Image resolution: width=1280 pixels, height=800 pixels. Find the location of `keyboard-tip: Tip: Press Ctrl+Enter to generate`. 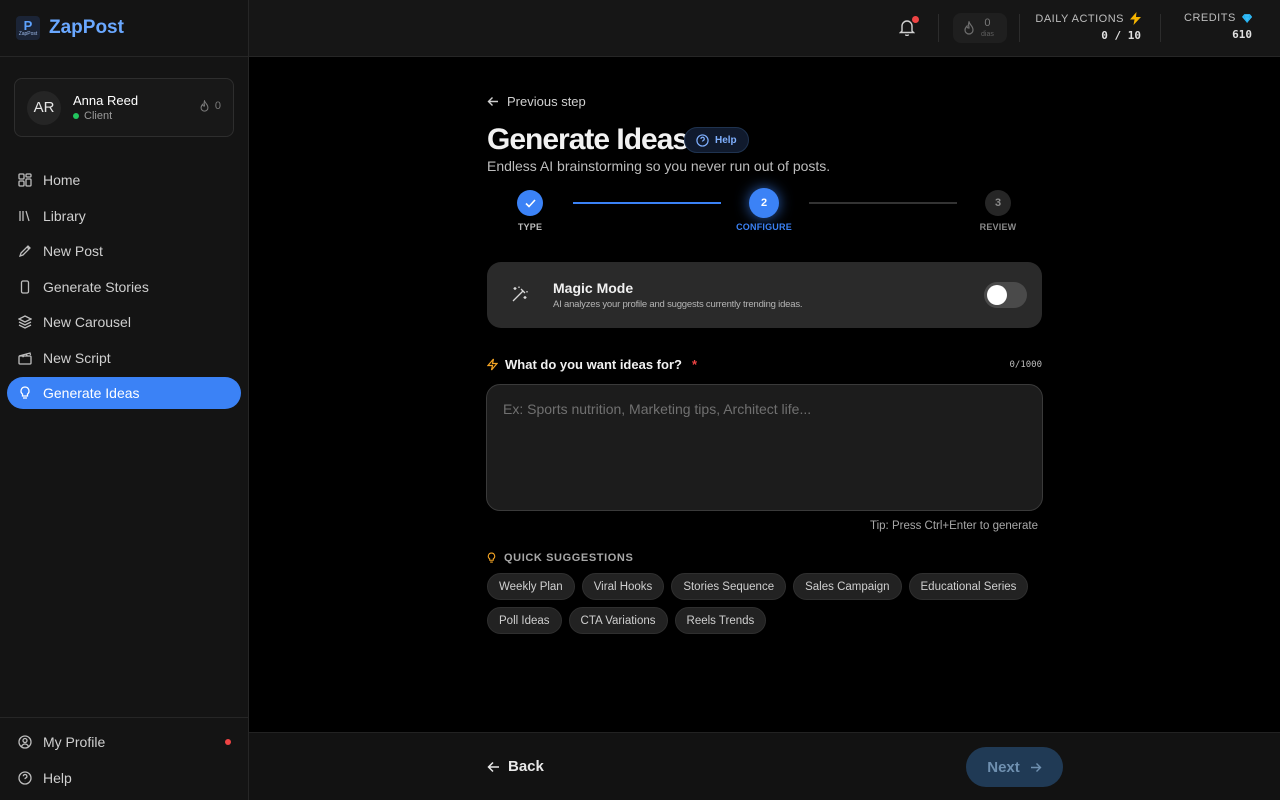

keyboard-tip: Tip: Press Ctrl+Enter to generate is located at coordinates (954, 526).